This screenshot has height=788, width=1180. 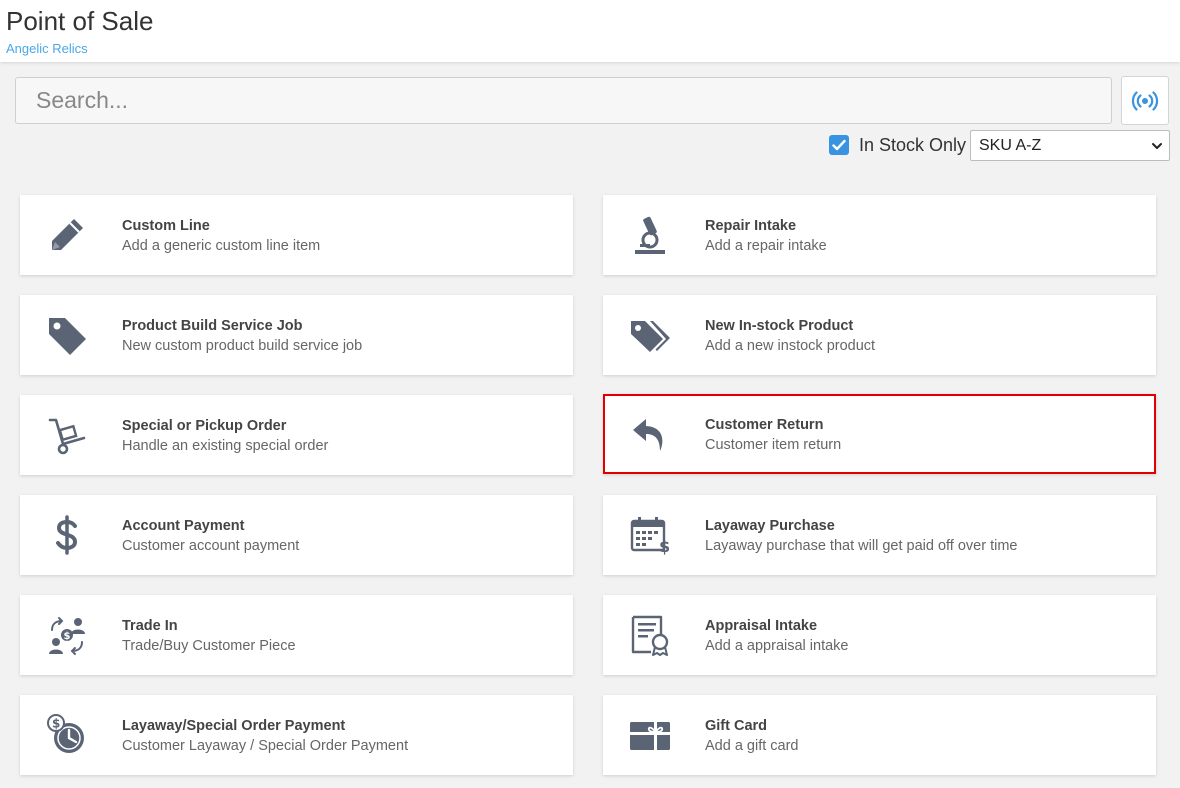 I want to click on dollar-clock-icon: $, so click(x=67, y=735).